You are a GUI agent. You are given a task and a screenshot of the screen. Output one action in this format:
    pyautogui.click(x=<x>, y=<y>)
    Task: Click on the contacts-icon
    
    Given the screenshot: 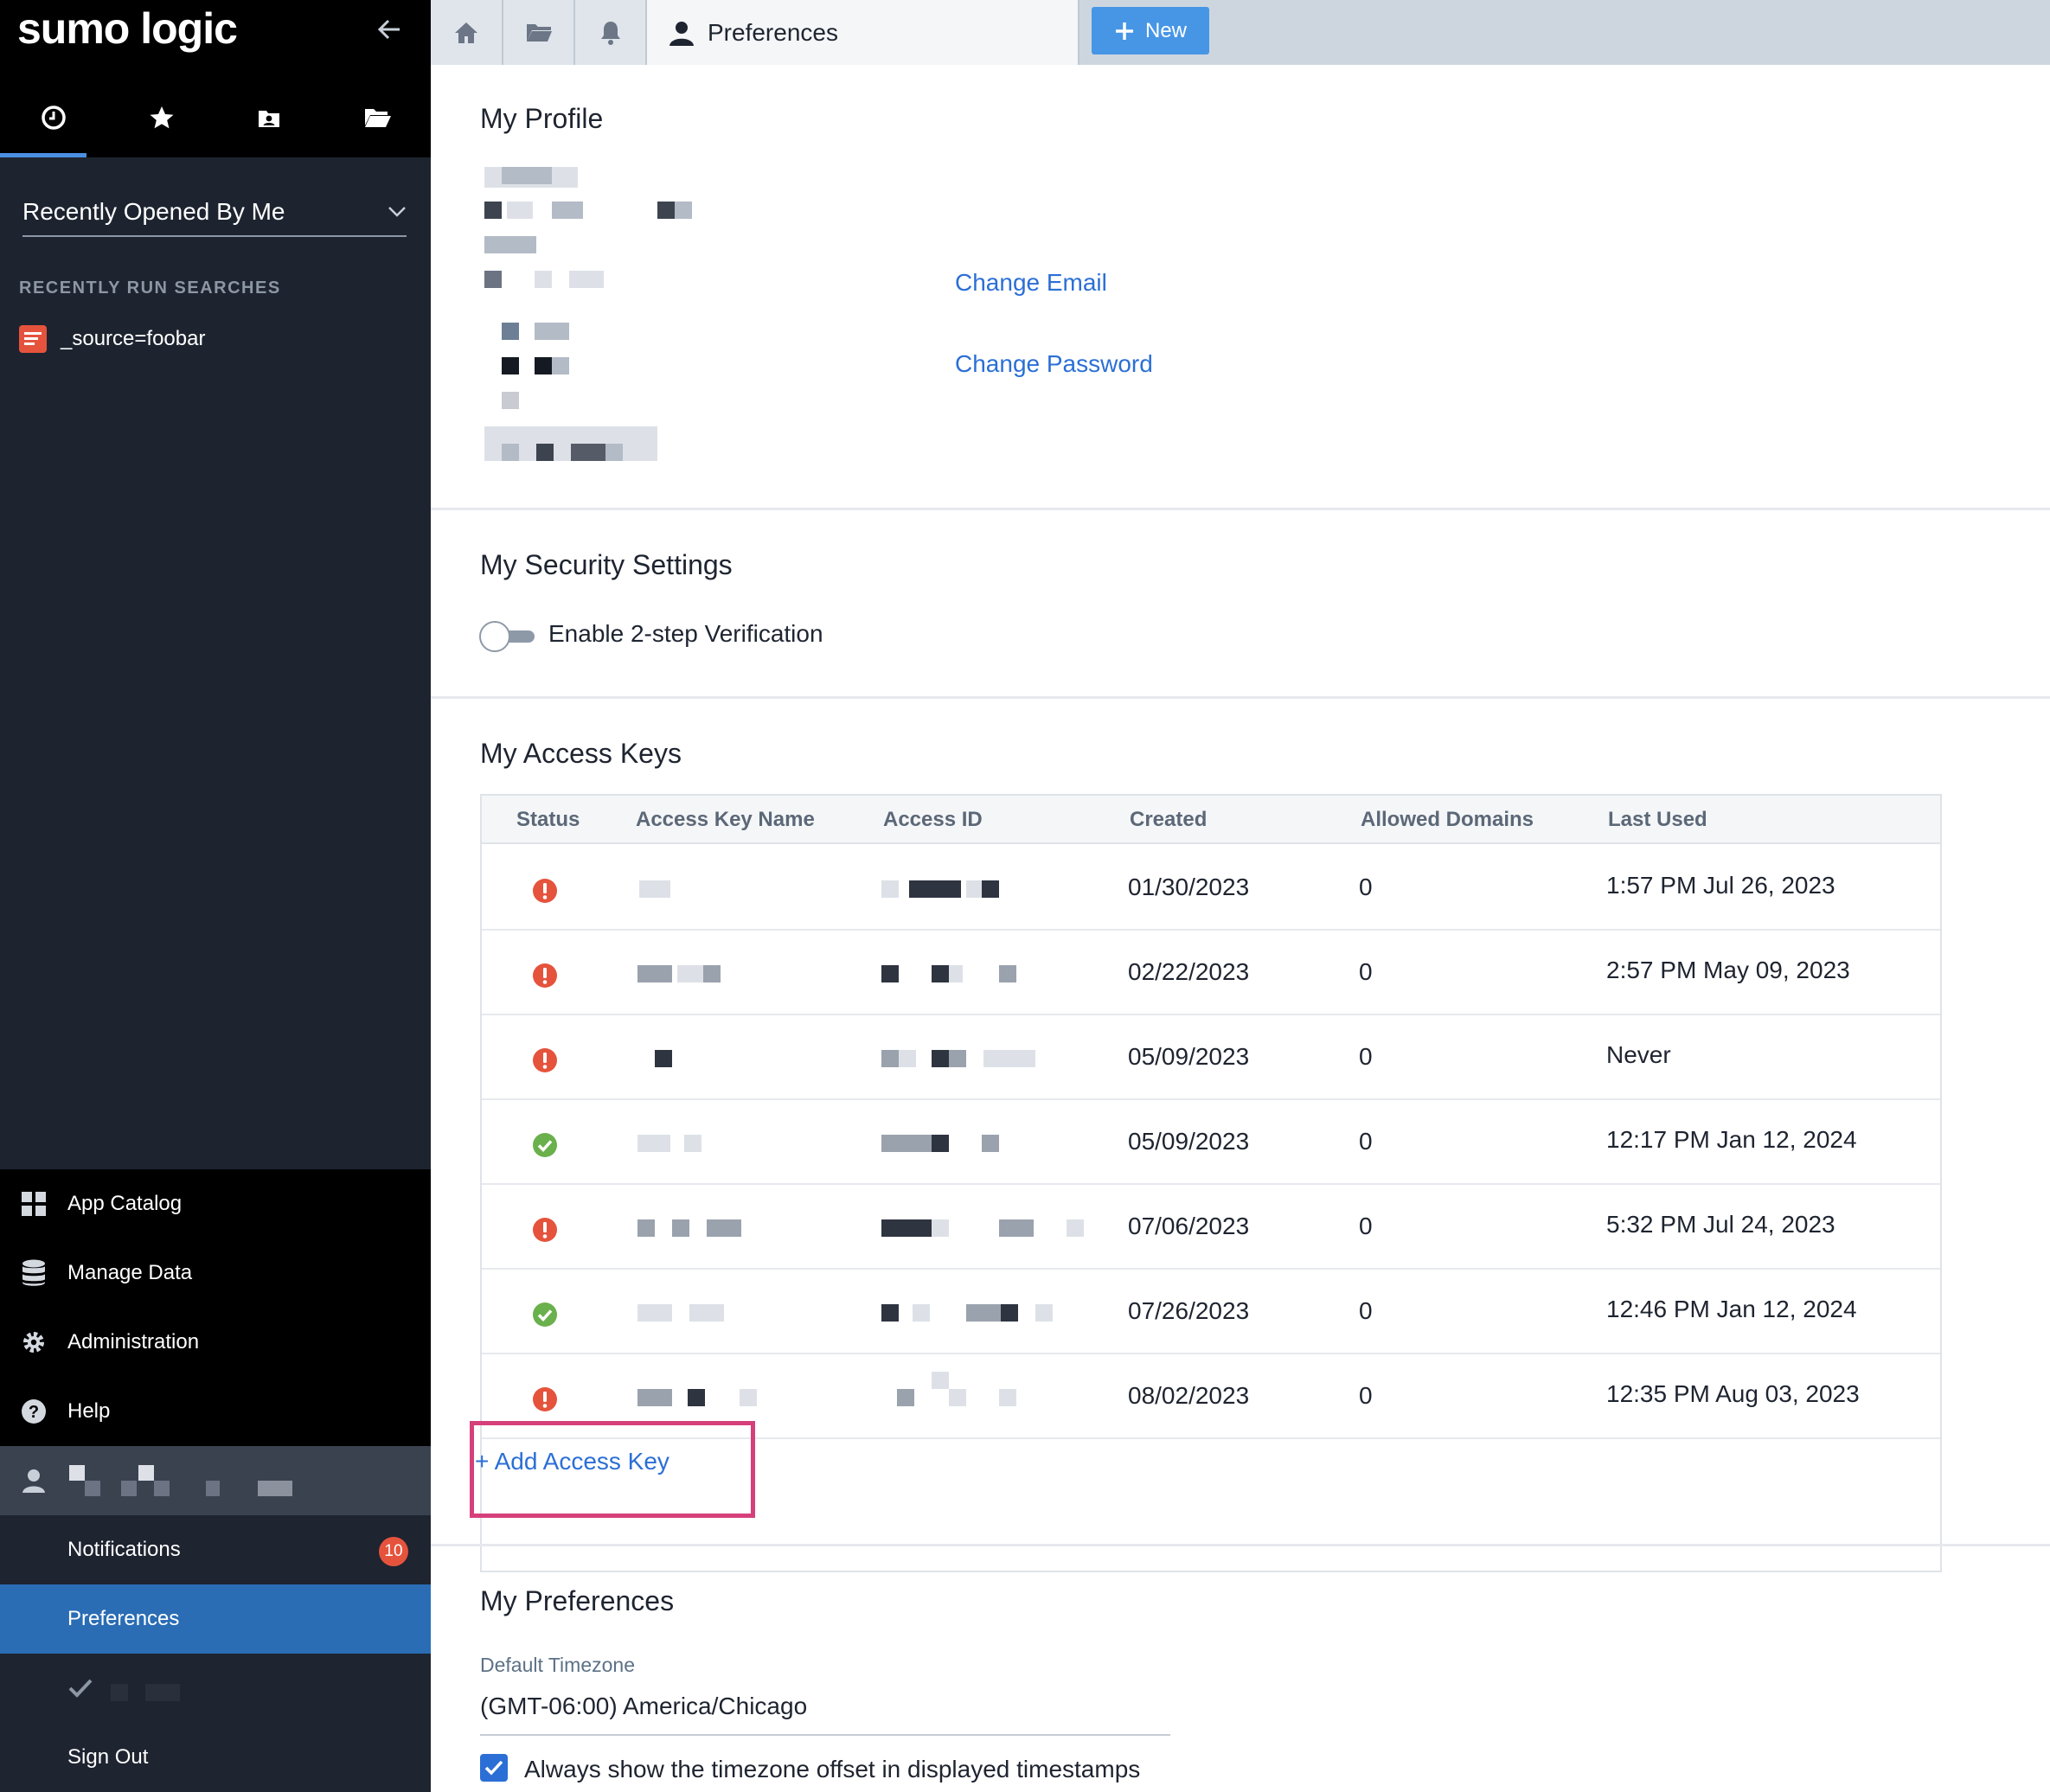 What is the action you would take?
    pyautogui.click(x=269, y=119)
    